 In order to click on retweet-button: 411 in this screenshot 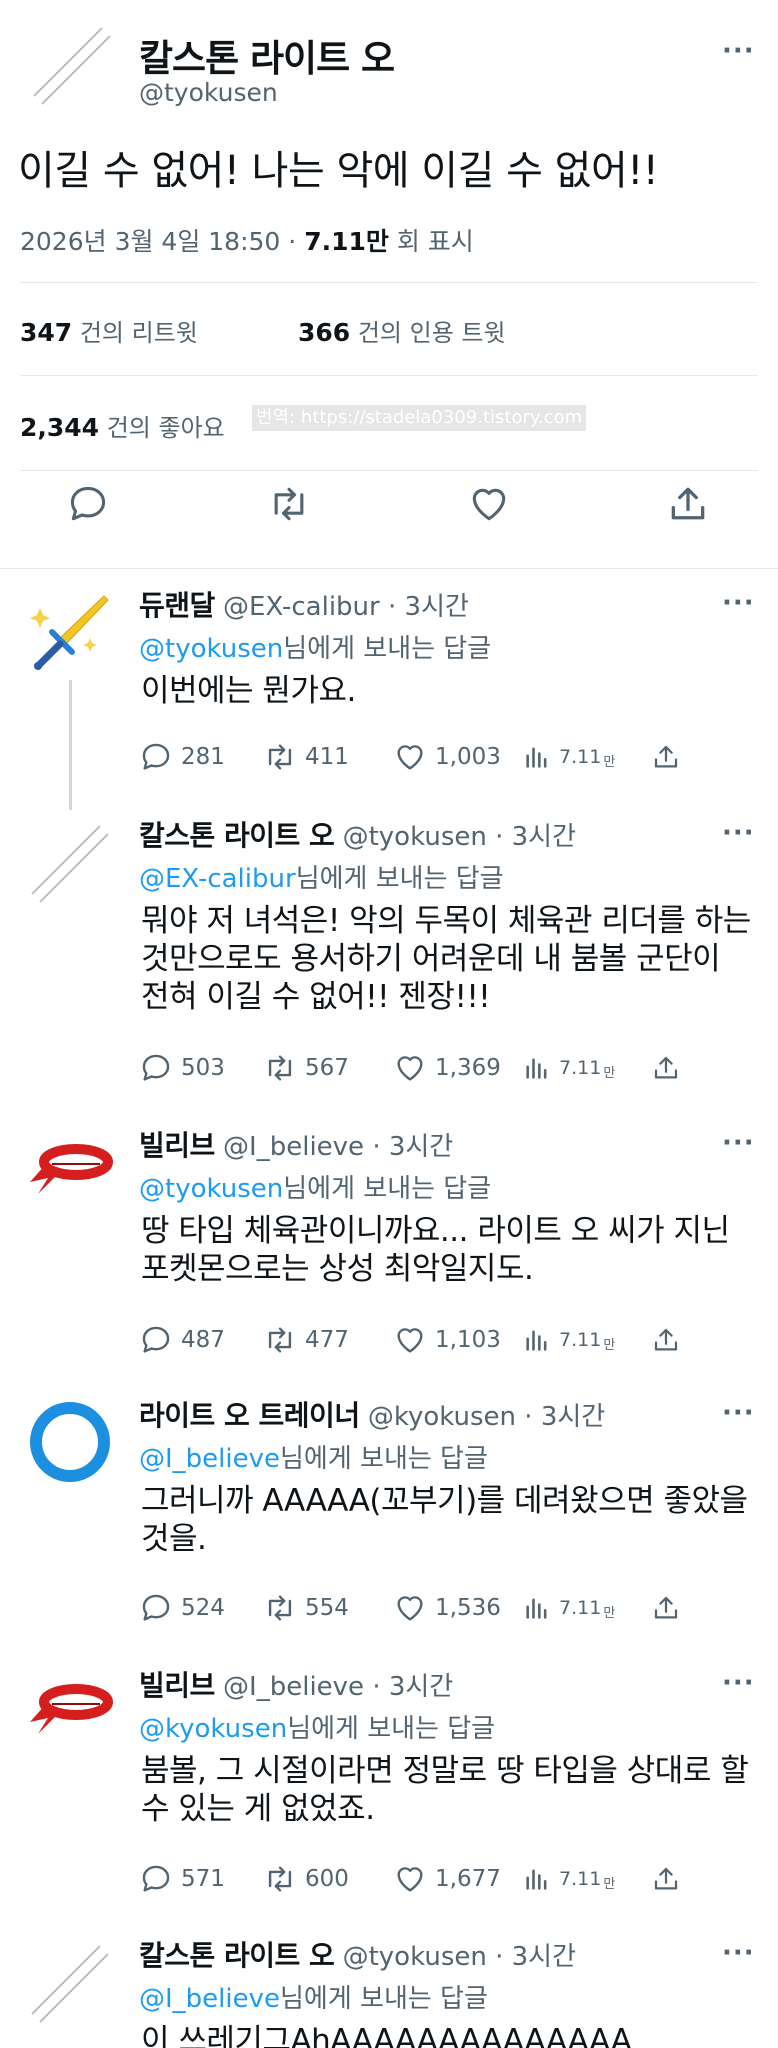, I will do `click(306, 757)`.